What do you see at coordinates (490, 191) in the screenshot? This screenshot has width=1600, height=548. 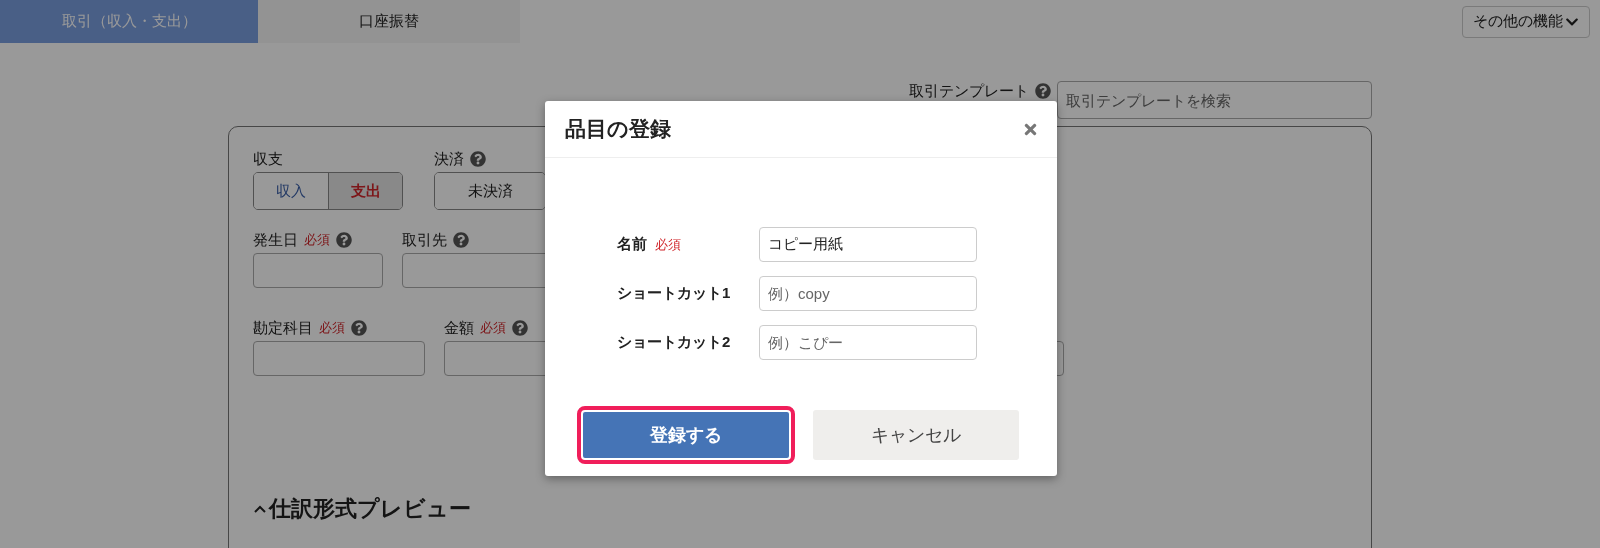 I see `toggle-option: 未決済` at bounding box center [490, 191].